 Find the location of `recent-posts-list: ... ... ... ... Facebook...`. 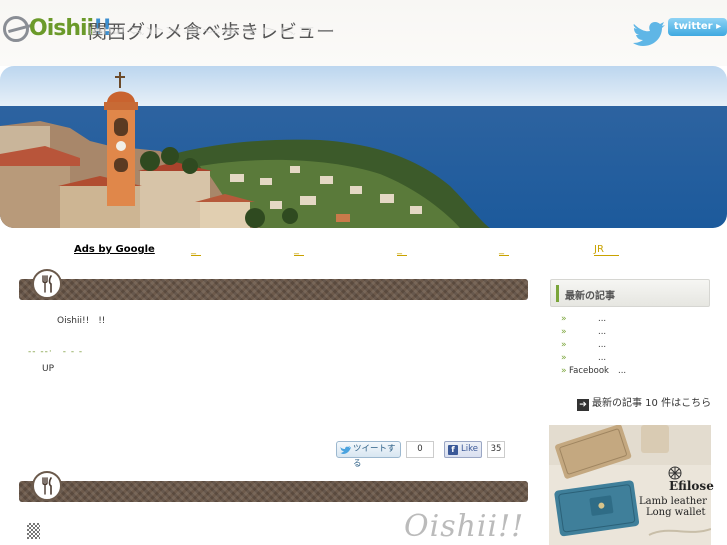

recent-posts-list: ... ... ... ... Facebook... is located at coordinates (593, 345).